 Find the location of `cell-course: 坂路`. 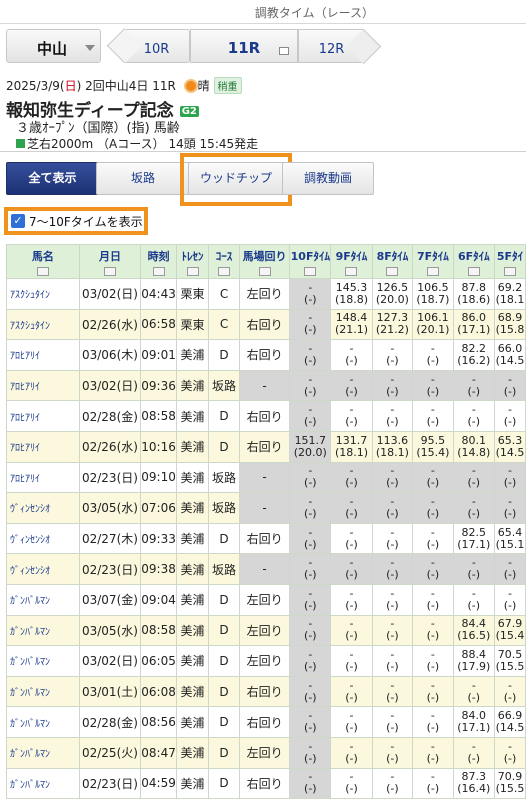

cell-course: 坂路 is located at coordinates (224, 569).